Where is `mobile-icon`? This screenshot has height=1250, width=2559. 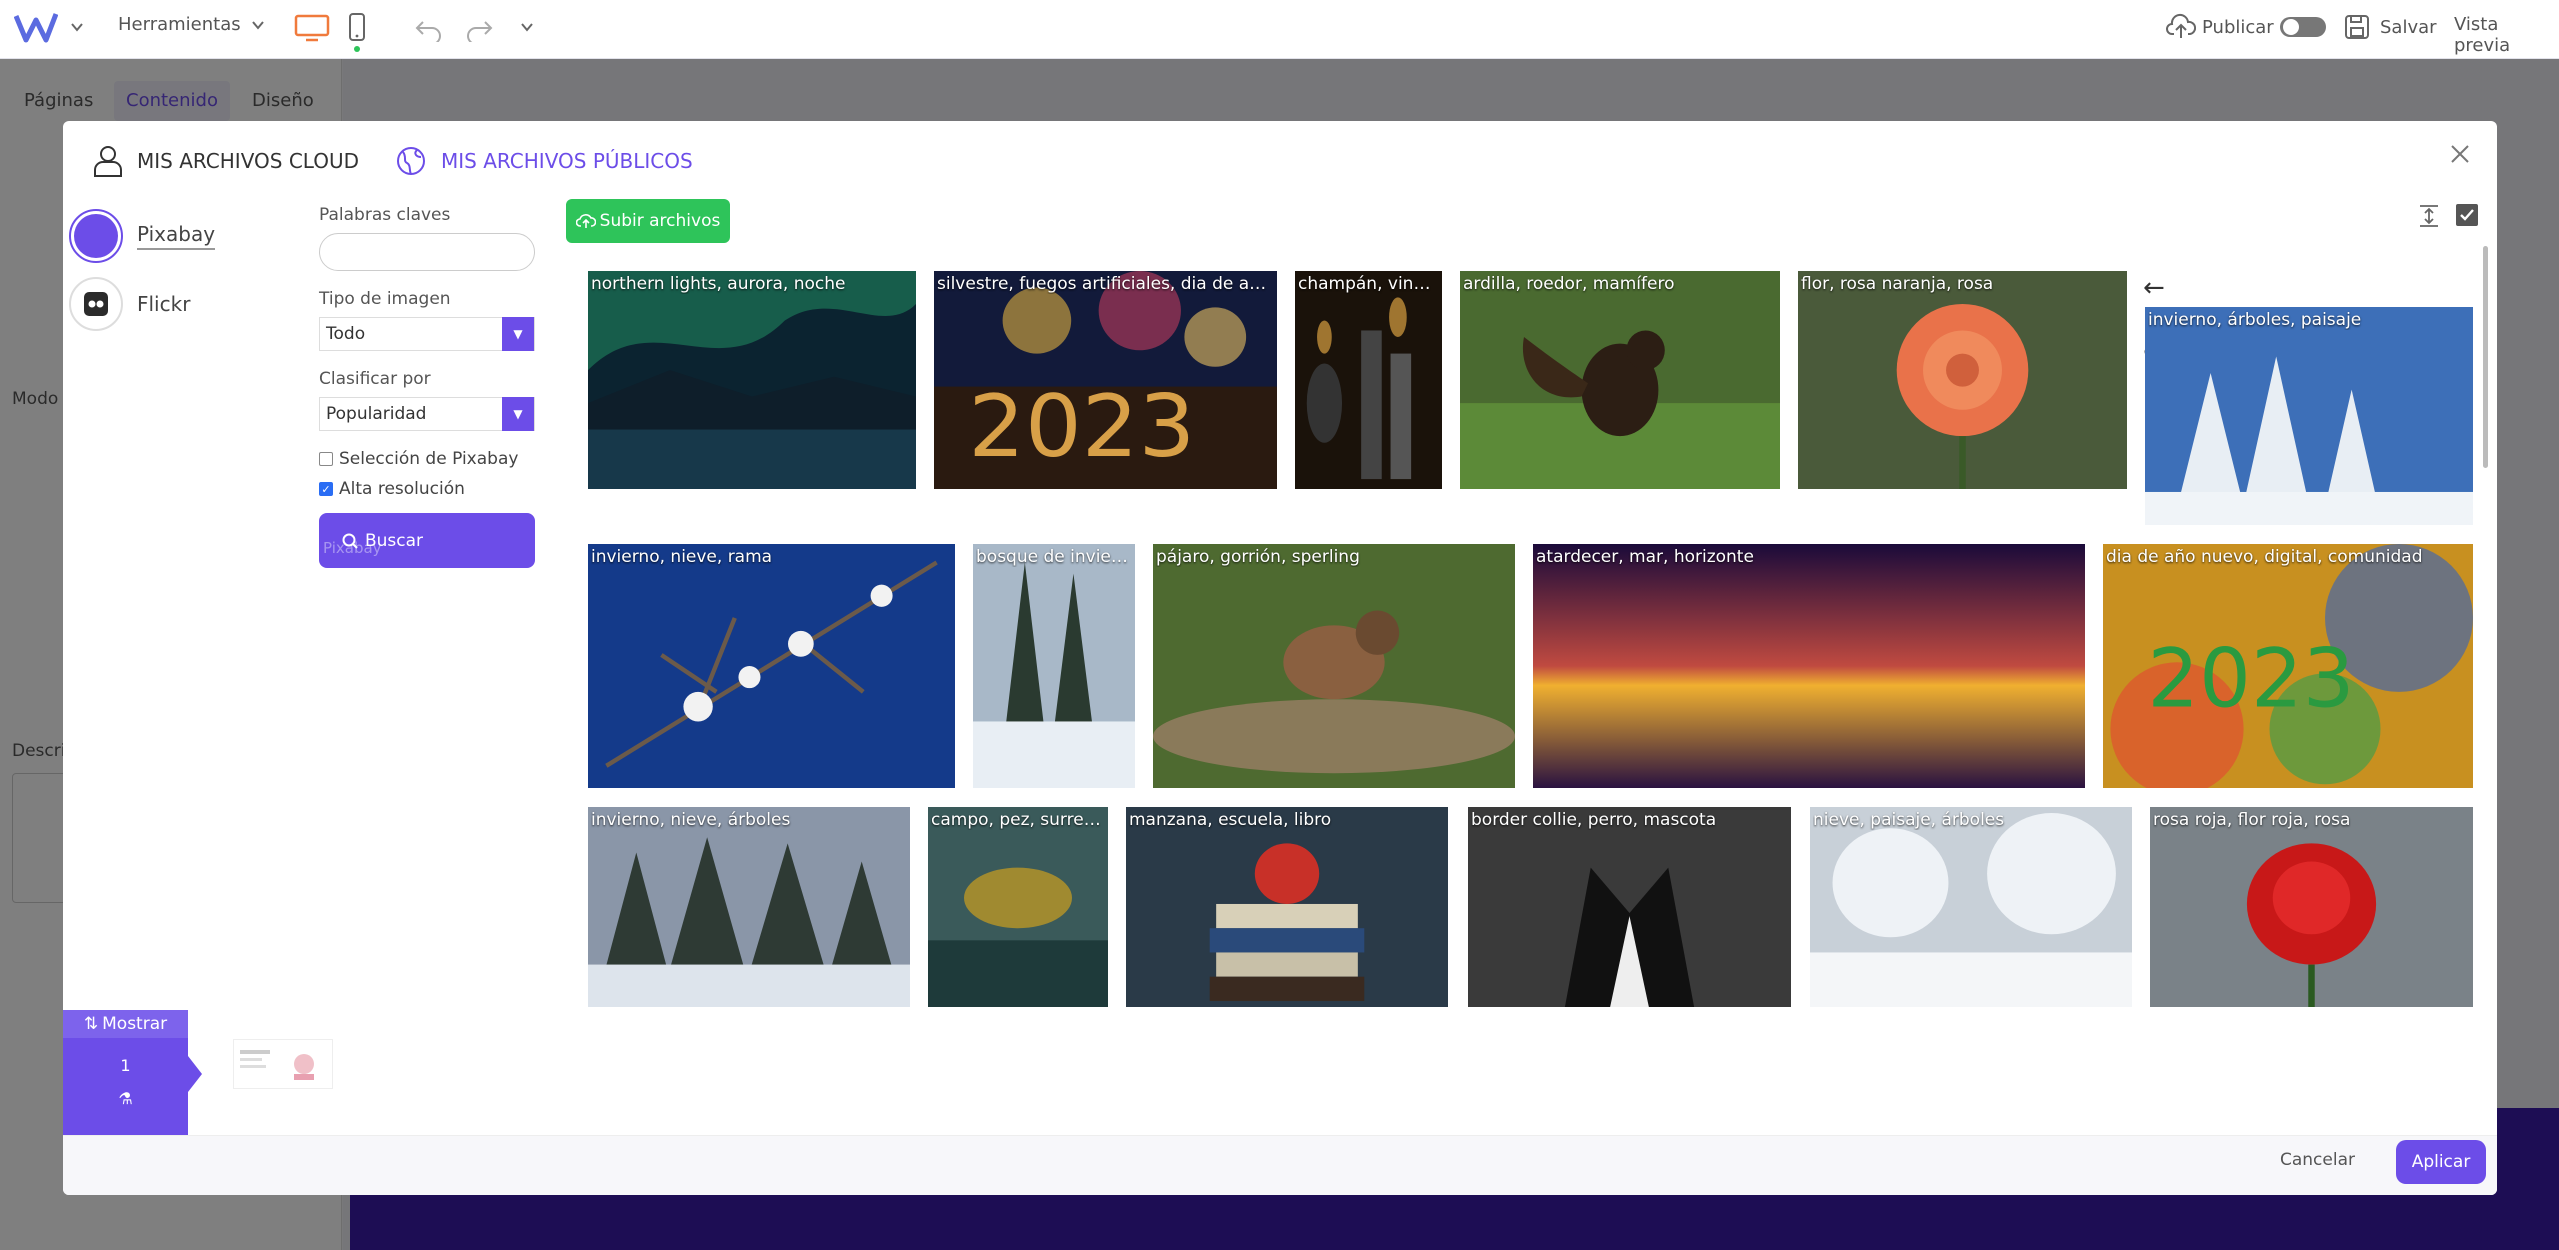 mobile-icon is located at coordinates (357, 28).